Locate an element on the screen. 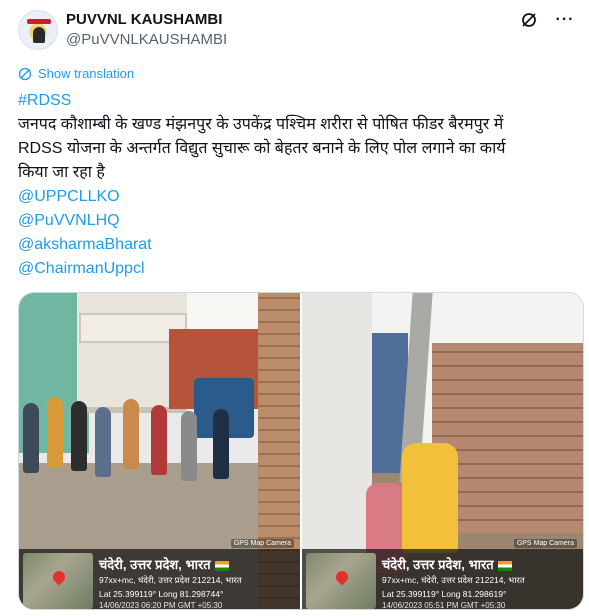  globe-icon is located at coordinates (25, 73).